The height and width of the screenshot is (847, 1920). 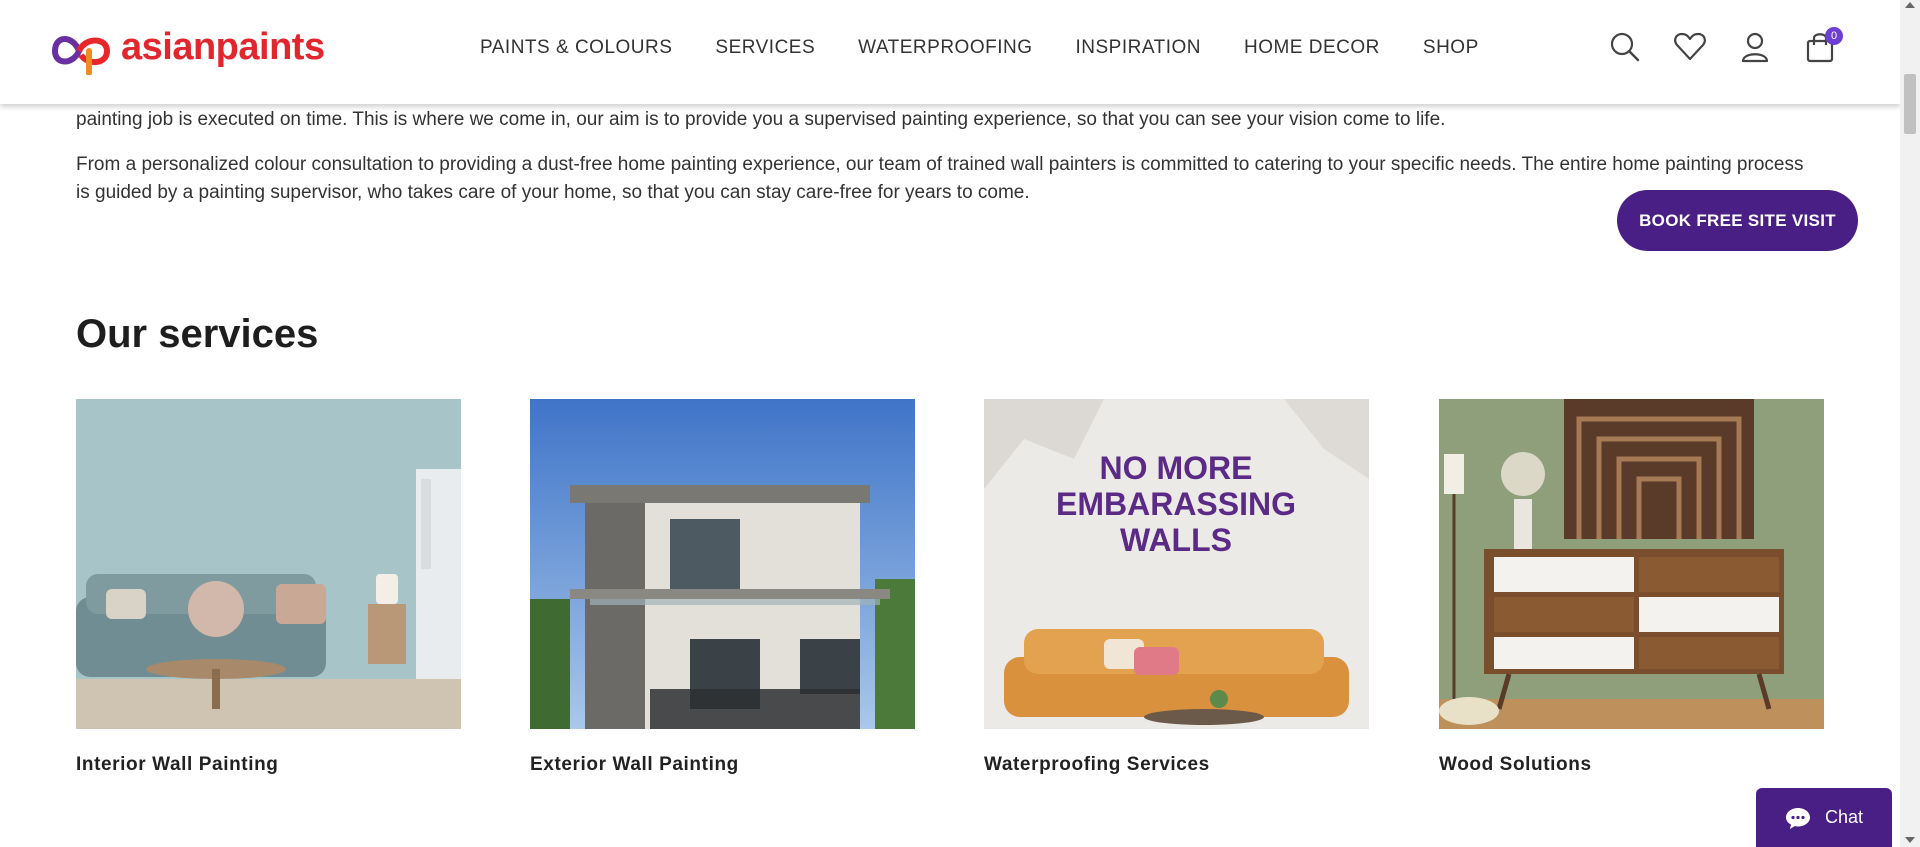 I want to click on nav-item-services: SERVICES, so click(x=765, y=48).